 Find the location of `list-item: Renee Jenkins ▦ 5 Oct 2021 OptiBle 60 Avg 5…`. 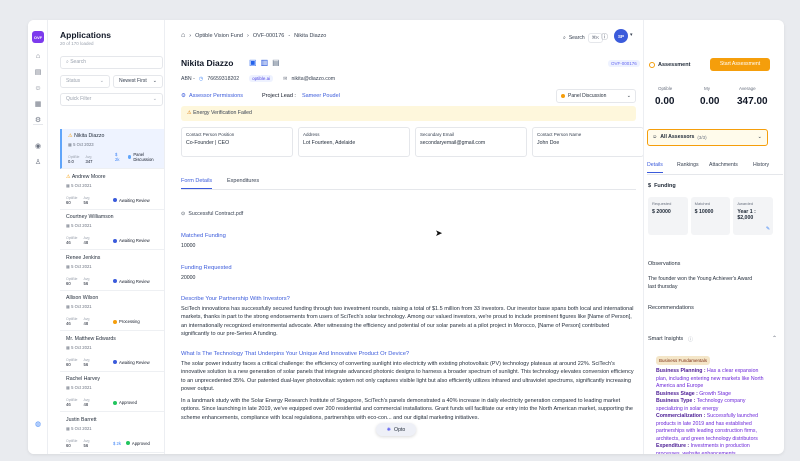

list-item: Renee Jenkins ▦ 5 Oct 2021 OptiBle 60 Avg 5… is located at coordinates (112, 271).